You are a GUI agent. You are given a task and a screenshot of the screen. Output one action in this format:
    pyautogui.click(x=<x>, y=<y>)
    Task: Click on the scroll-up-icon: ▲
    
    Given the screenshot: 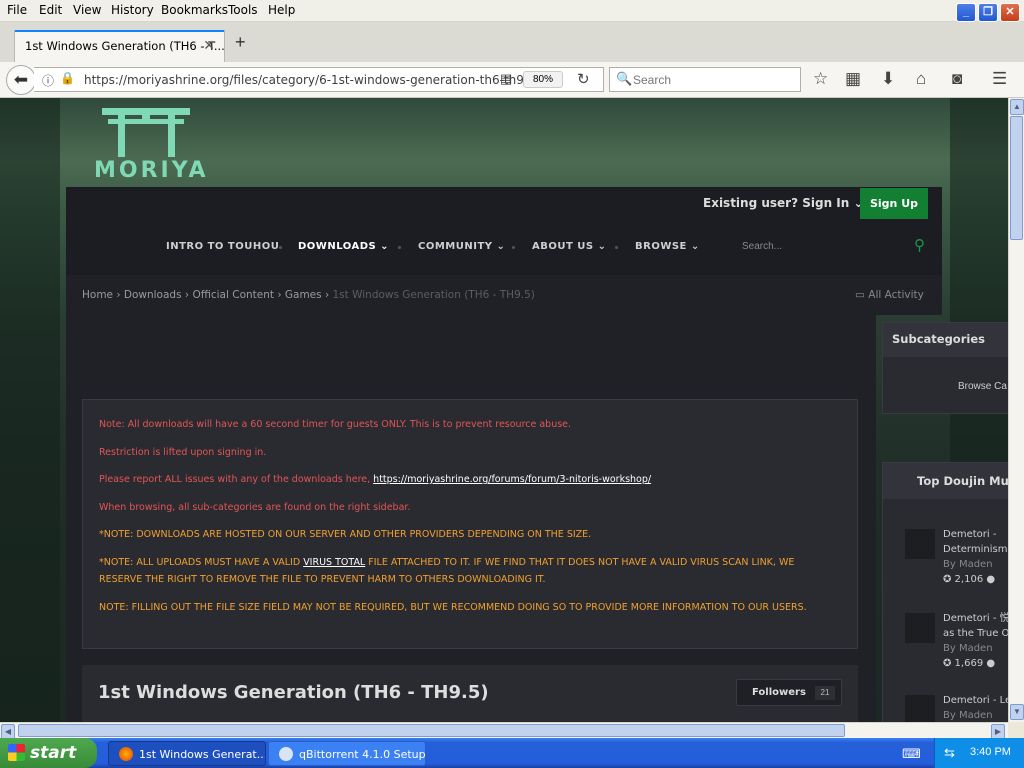 What is the action you would take?
    pyautogui.click(x=1017, y=107)
    